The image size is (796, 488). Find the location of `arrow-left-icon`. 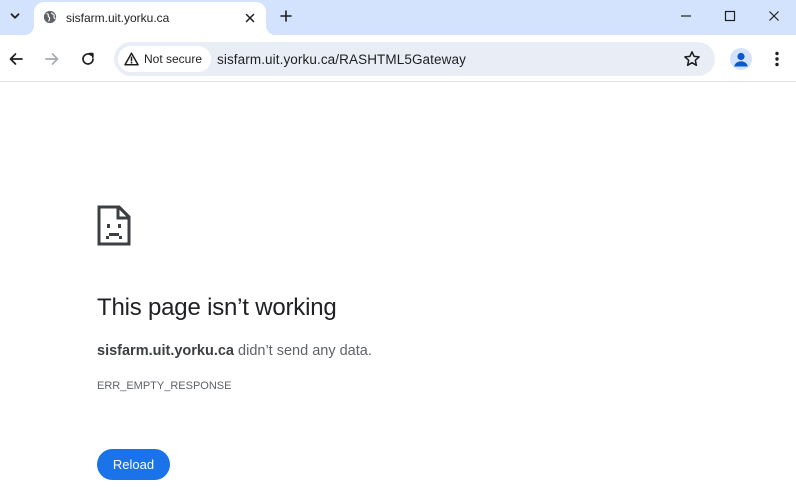

arrow-left-icon is located at coordinates (16, 59).